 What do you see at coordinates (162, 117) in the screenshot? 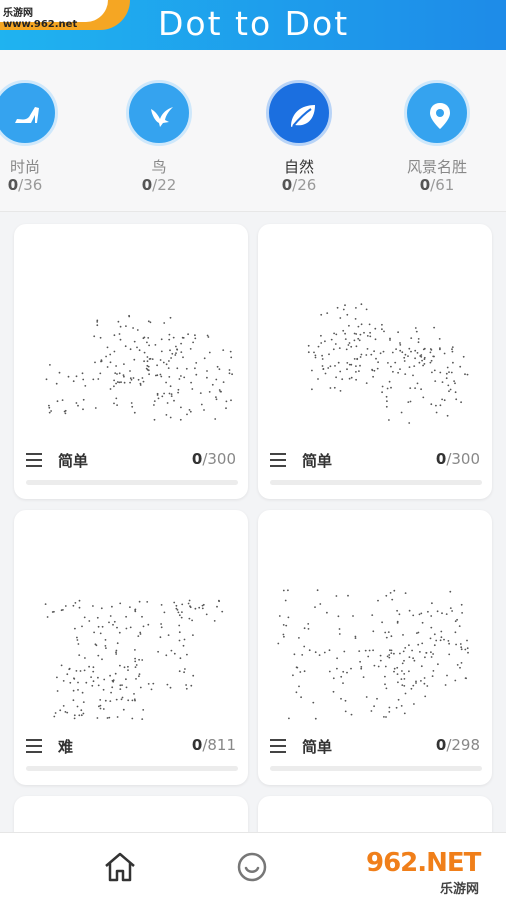
I see `bird-icon` at bounding box center [162, 117].